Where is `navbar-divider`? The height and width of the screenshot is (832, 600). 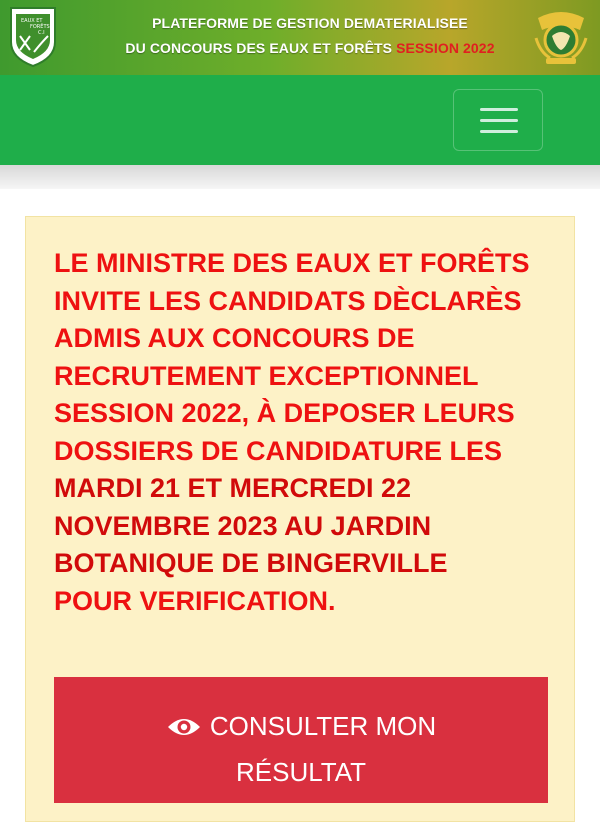 navbar-divider is located at coordinates (300, 177).